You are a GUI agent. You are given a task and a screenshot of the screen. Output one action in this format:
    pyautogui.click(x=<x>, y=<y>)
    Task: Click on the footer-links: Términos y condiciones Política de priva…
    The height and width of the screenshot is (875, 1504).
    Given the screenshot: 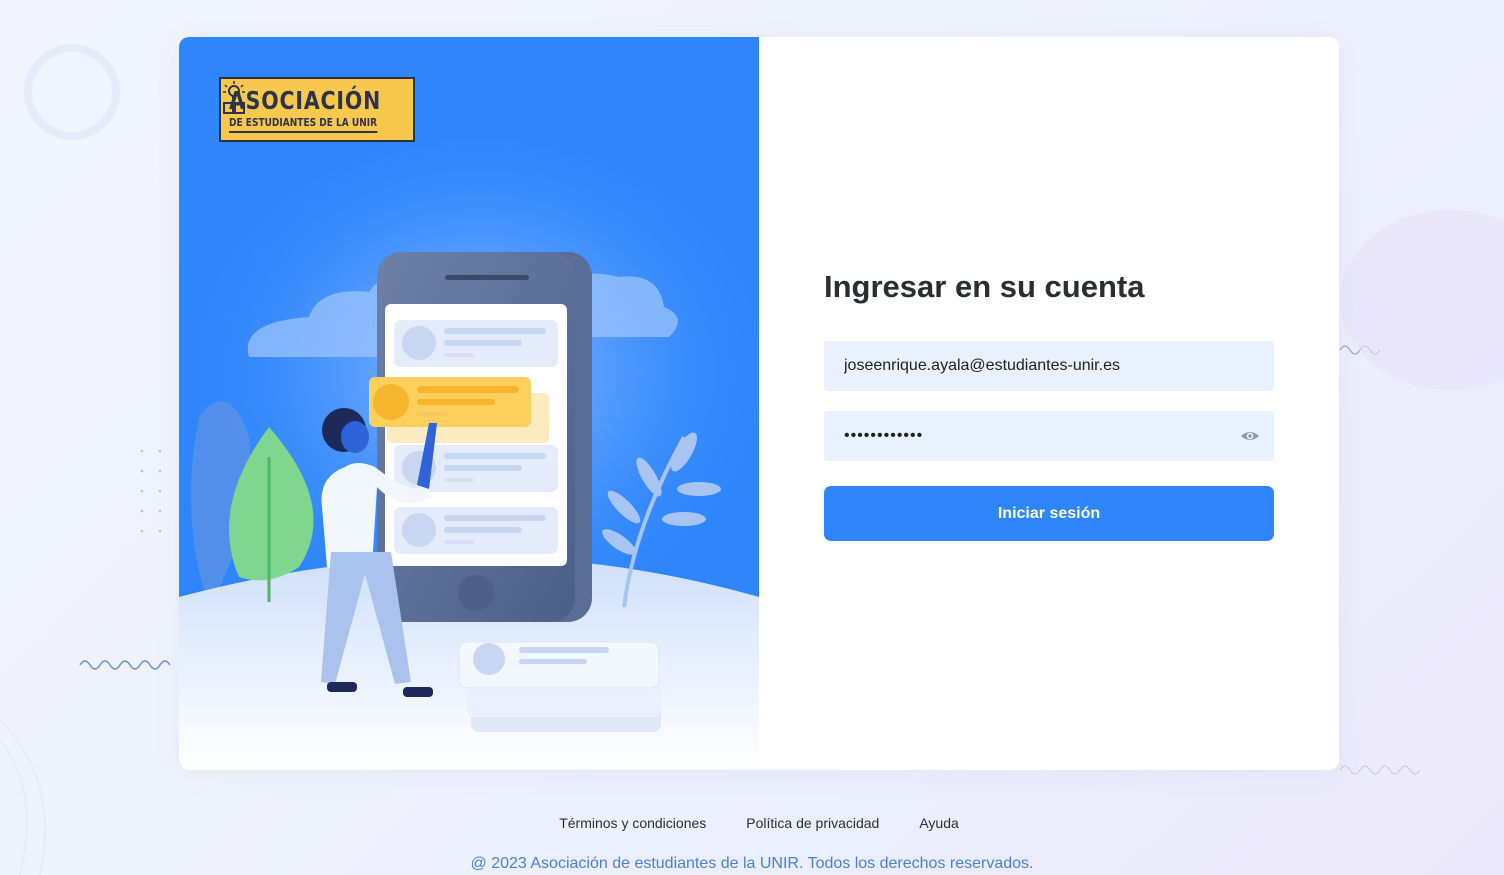 What is the action you would take?
    pyautogui.click(x=752, y=823)
    